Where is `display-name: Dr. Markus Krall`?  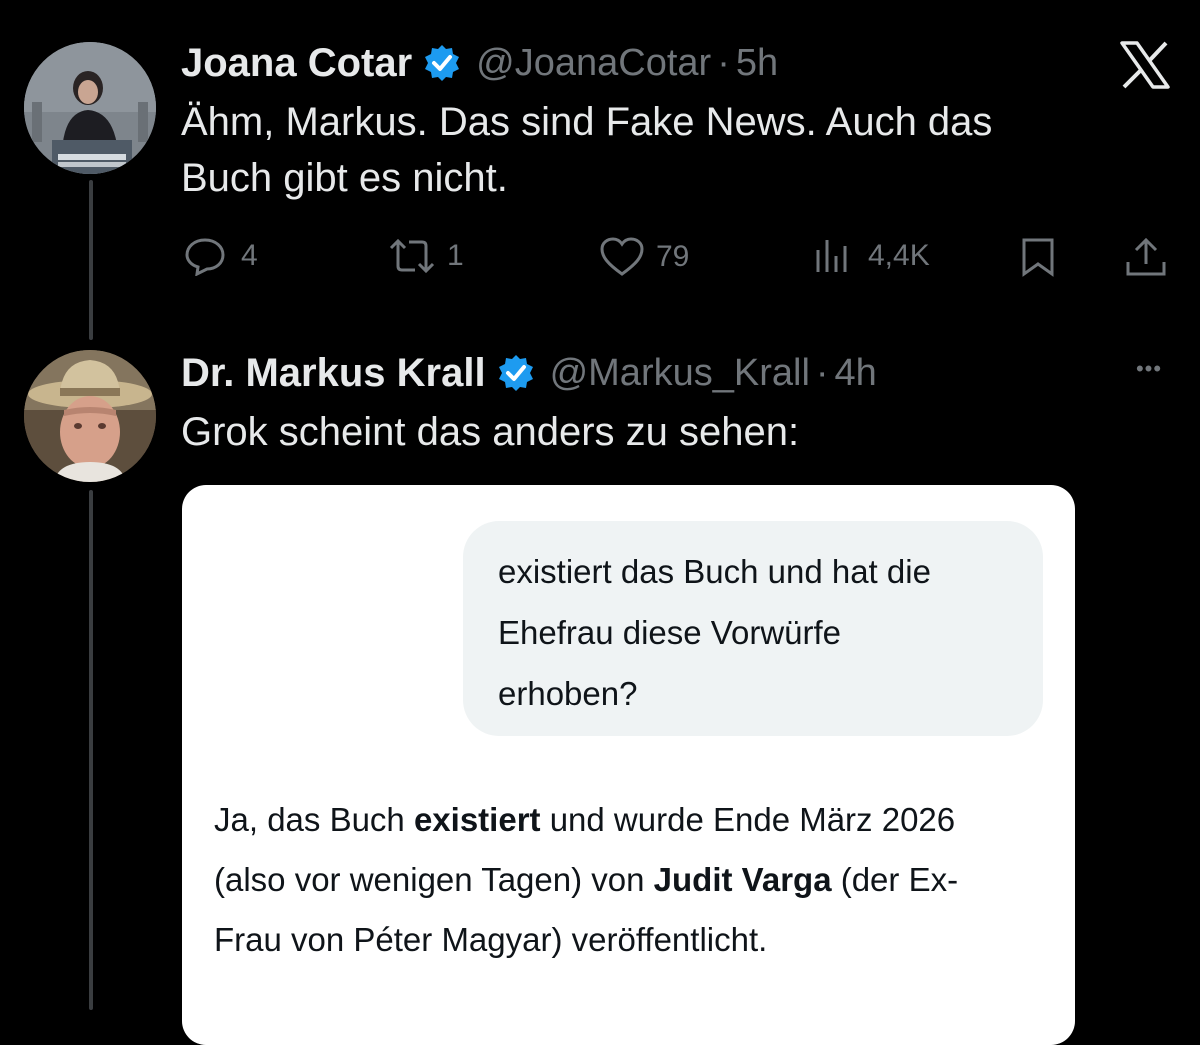
display-name: Dr. Markus Krall is located at coordinates (333, 373).